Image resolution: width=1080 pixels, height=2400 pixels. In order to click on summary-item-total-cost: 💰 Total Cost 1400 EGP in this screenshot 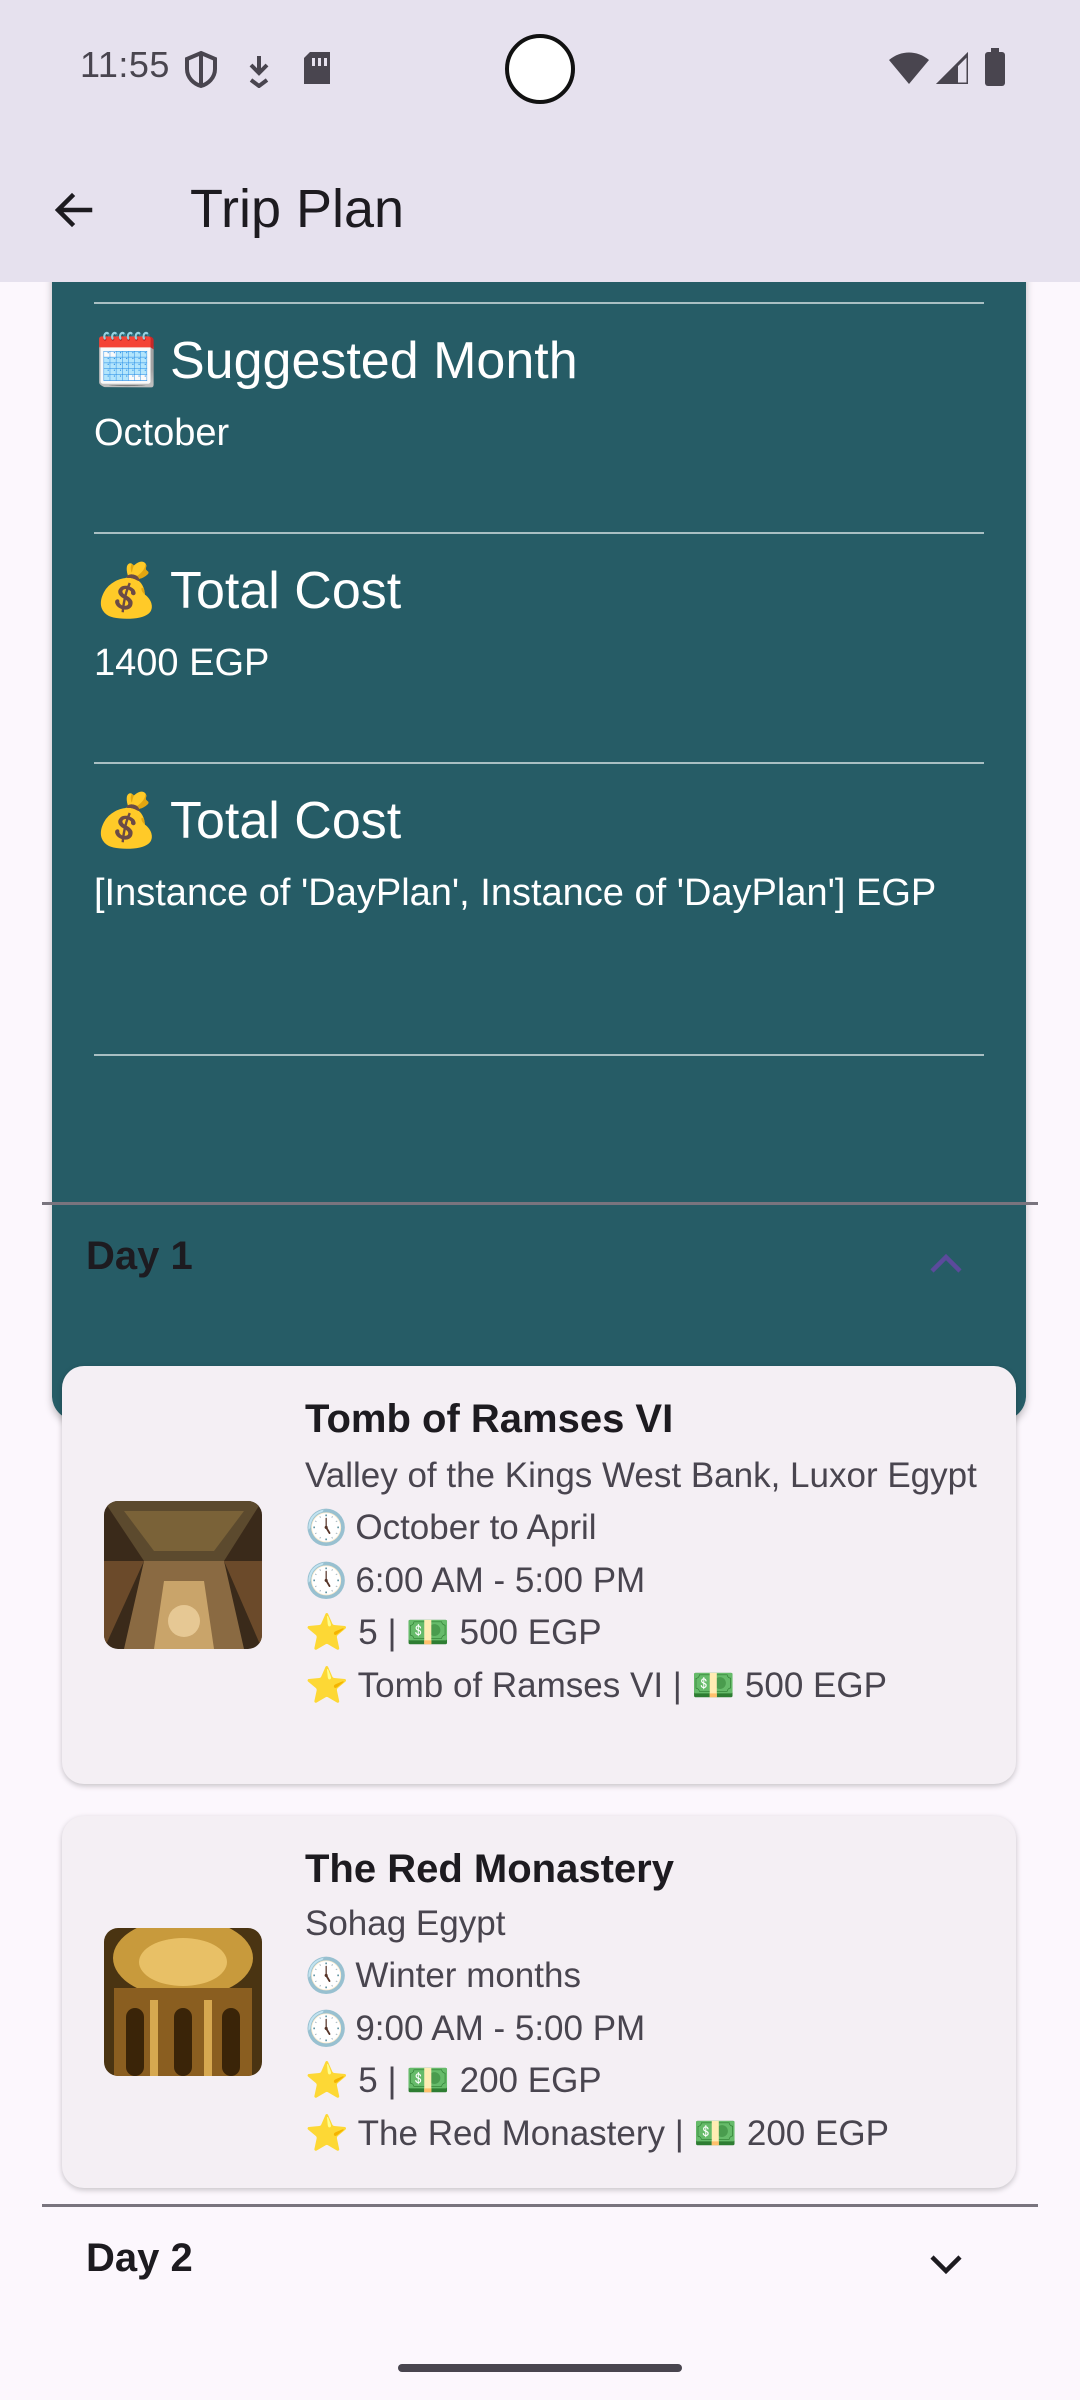, I will do `click(544, 626)`.